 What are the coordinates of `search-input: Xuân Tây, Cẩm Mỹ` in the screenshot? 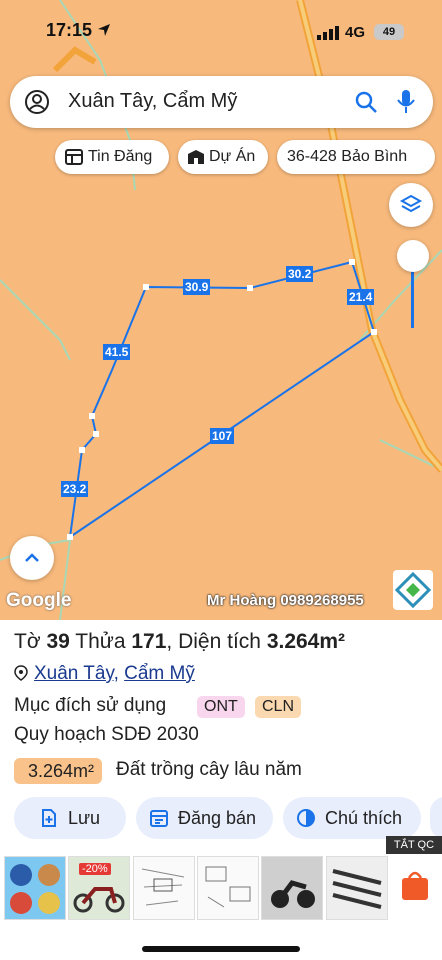 It's located at (152, 101).